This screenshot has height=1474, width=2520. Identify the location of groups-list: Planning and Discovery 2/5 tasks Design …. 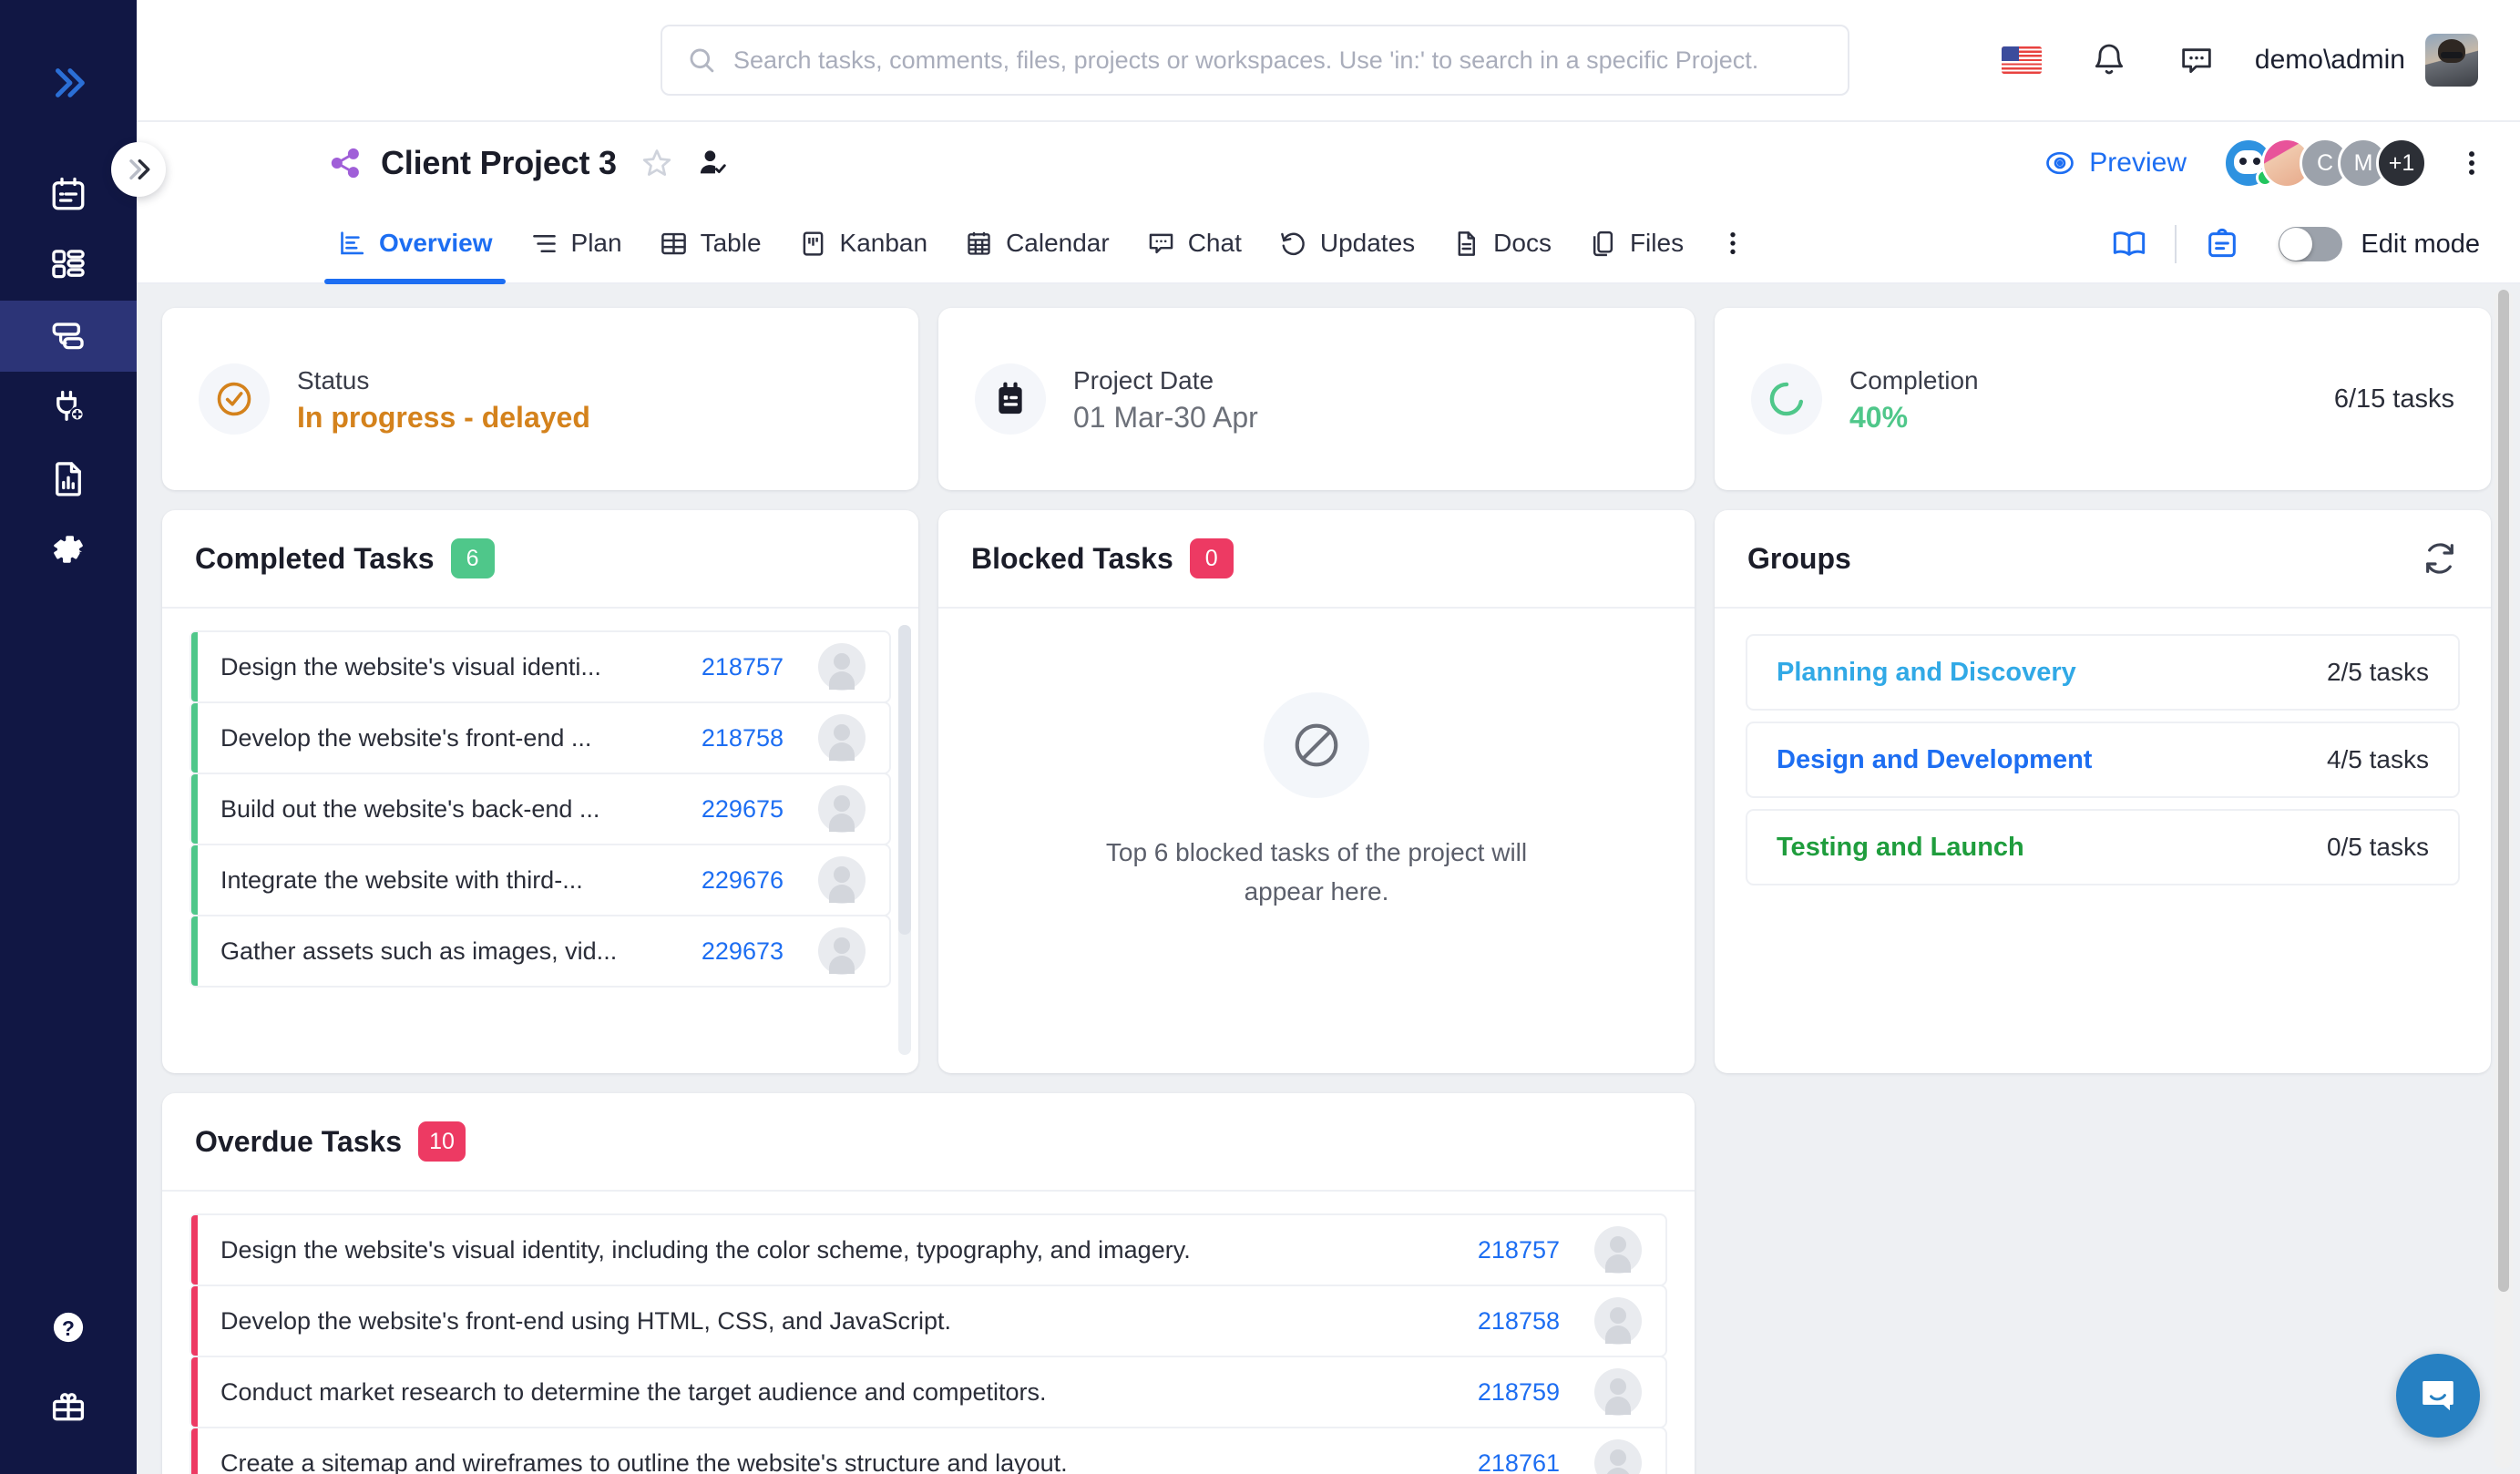
(2103, 765).